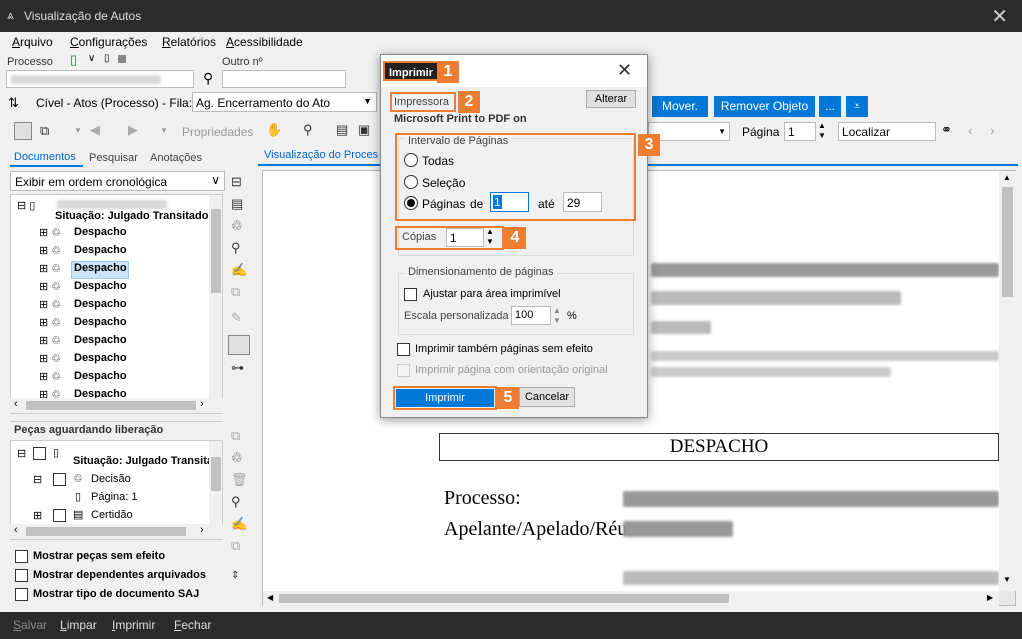  I want to click on show-archived-label: Mostrar dependentes arquivados, so click(119, 575).